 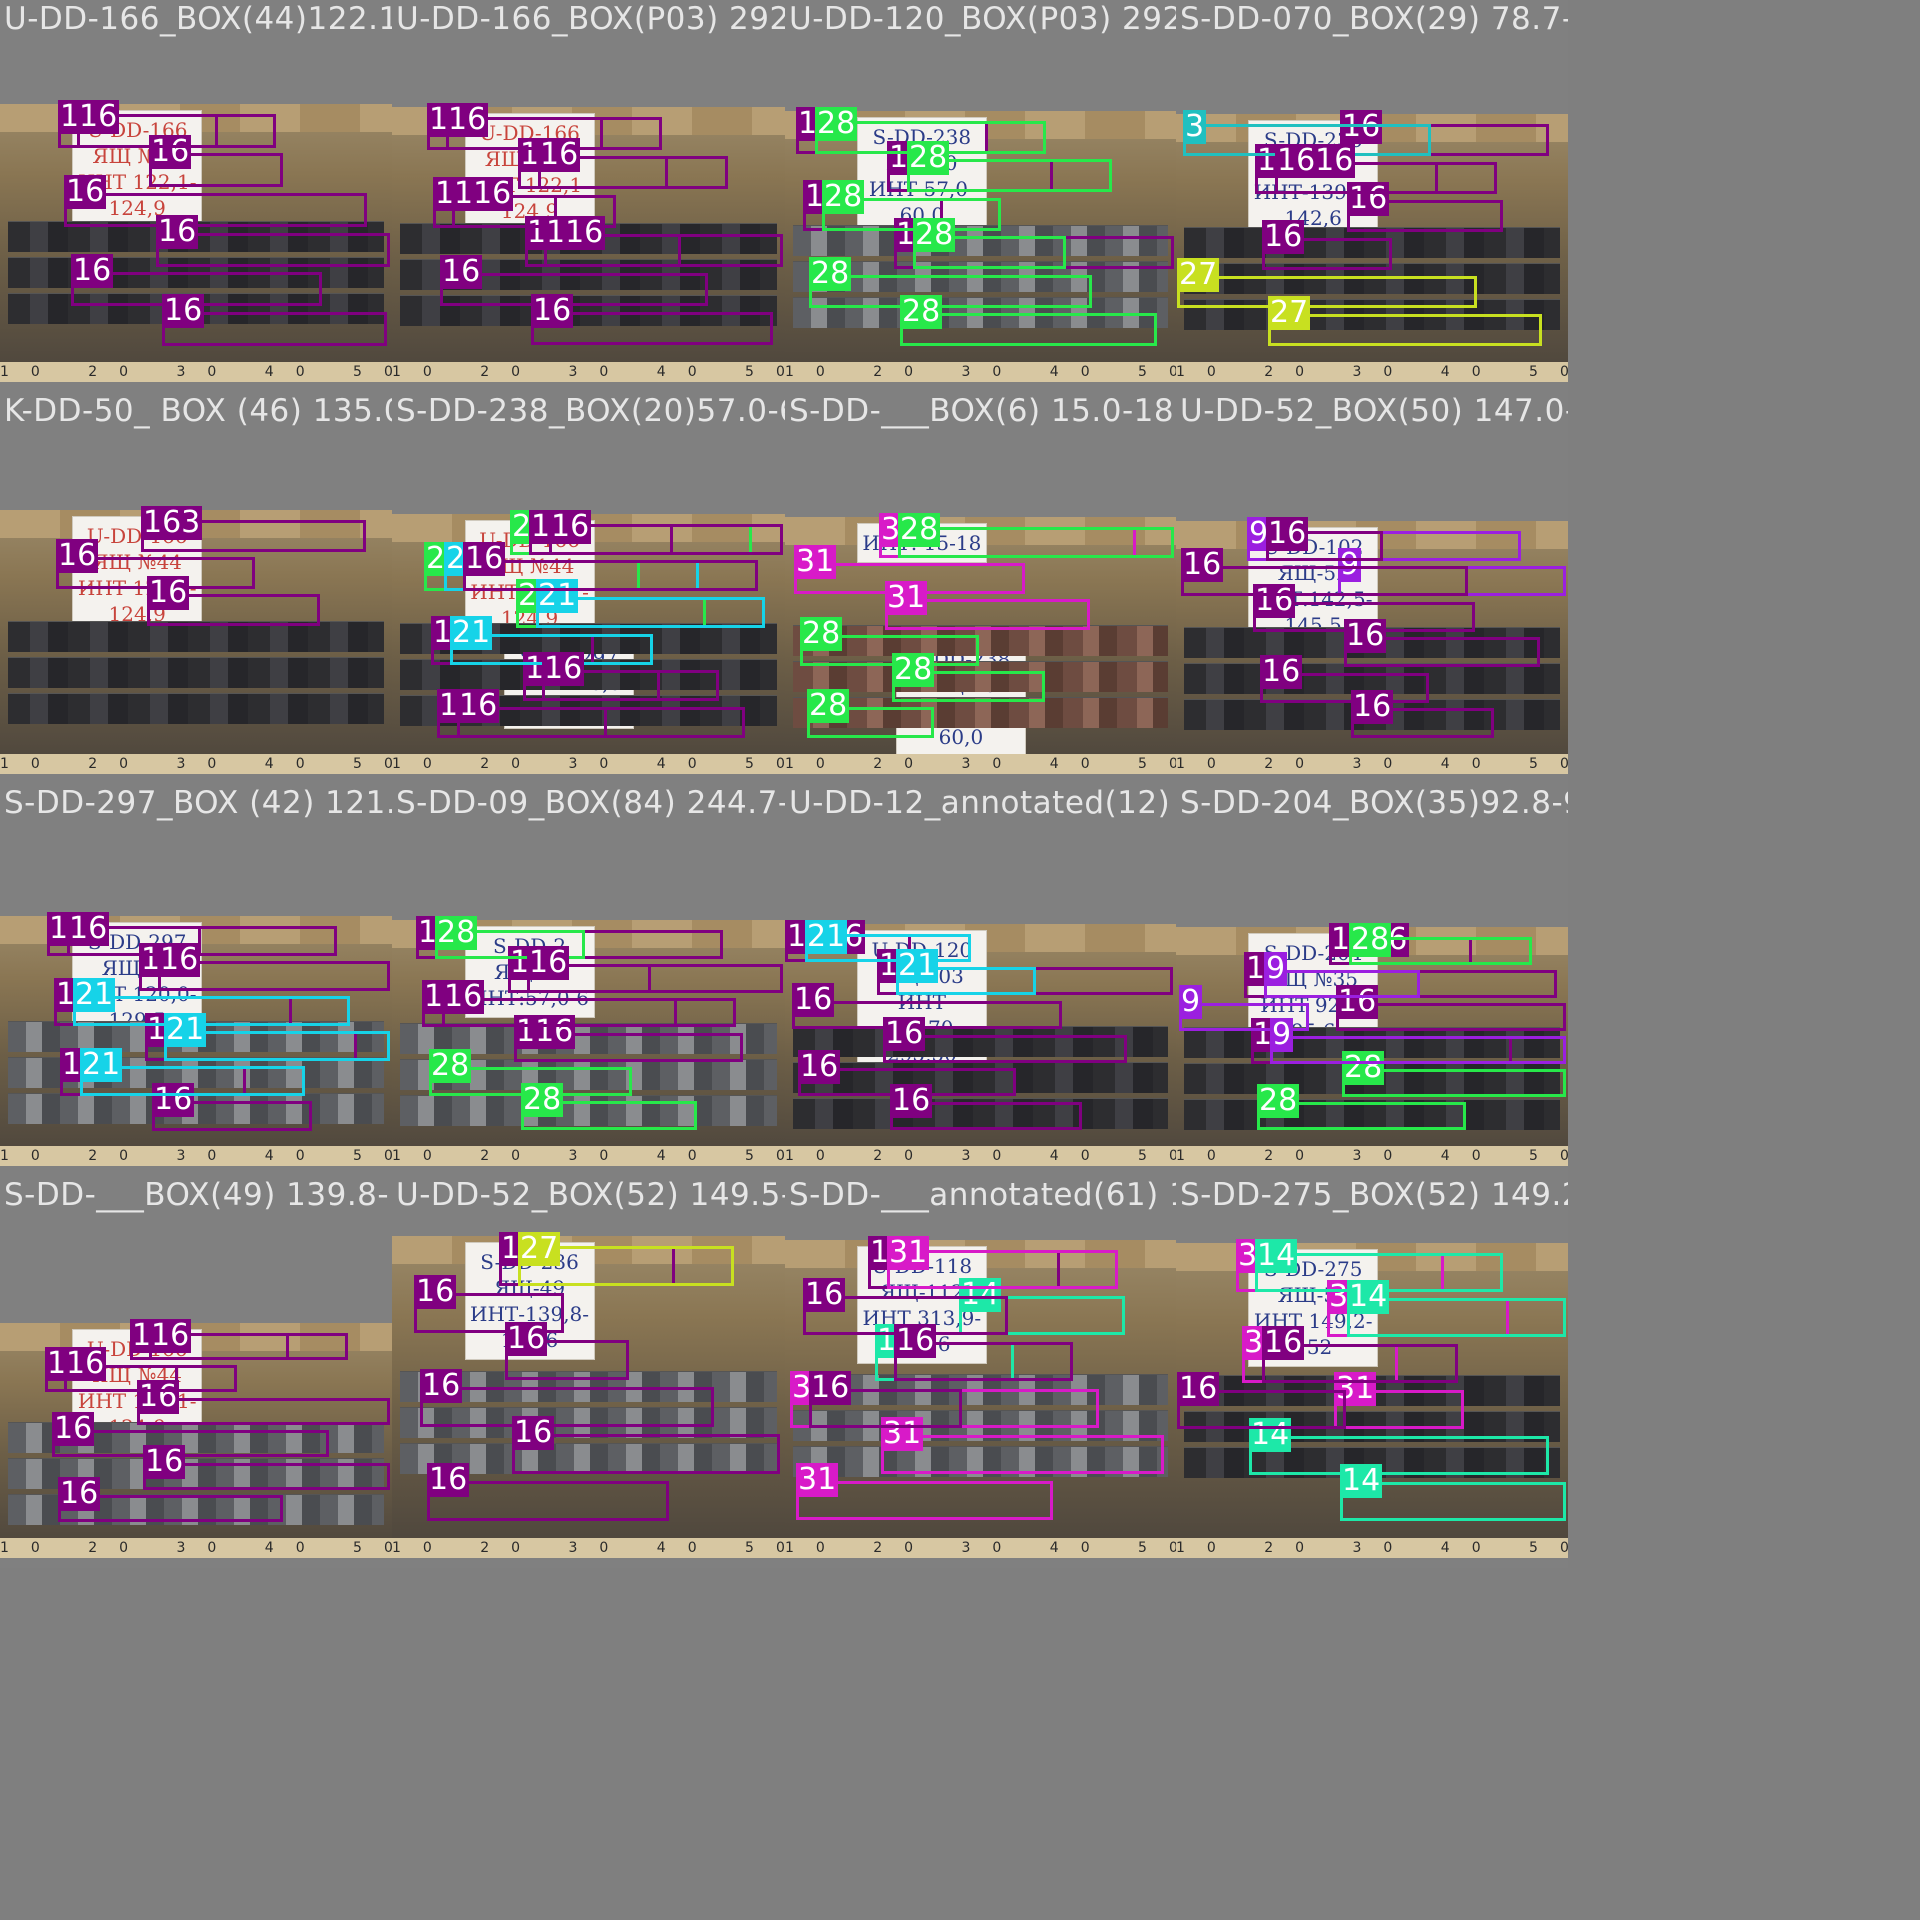 I want to click on tile-filename-title: U-DD-52_BOX(50) 147.0-1, so click(x=1374, y=411).